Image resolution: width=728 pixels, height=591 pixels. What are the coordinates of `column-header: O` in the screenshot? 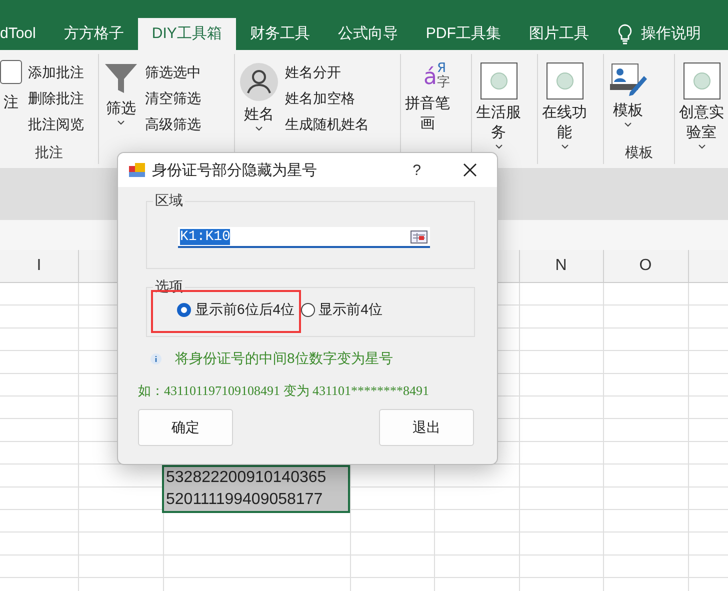 It's located at (645, 266).